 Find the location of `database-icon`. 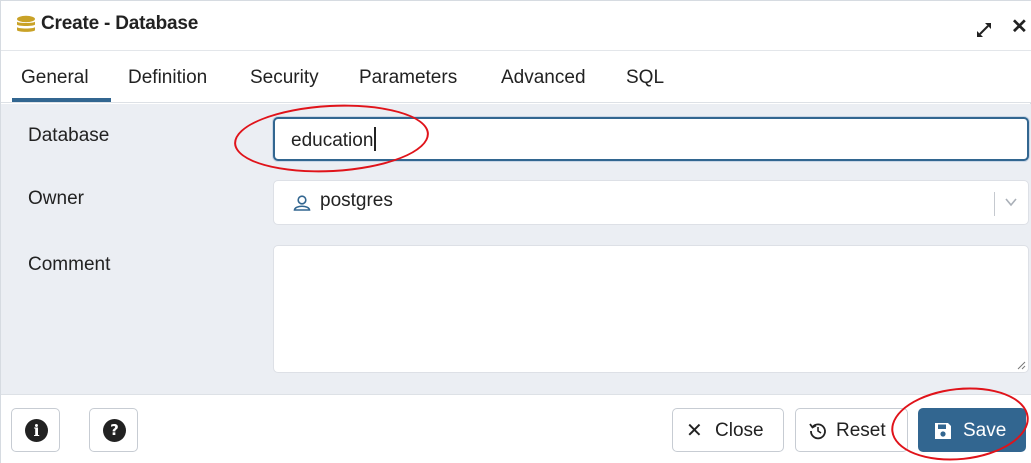

database-icon is located at coordinates (26, 23).